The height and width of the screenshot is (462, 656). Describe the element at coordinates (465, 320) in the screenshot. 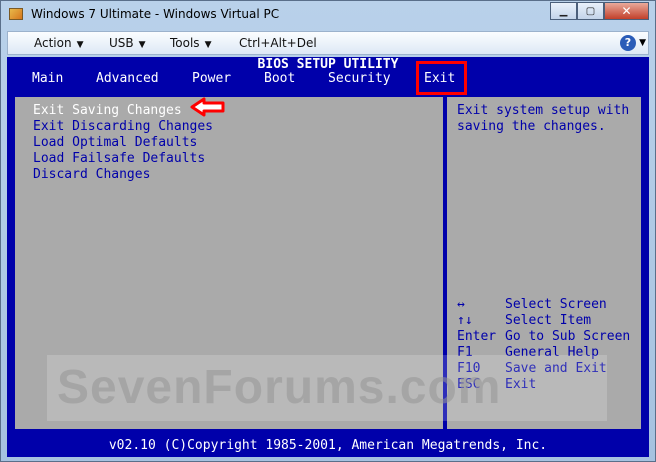

I see `up-down-arrows-icon: ↑↓` at that location.